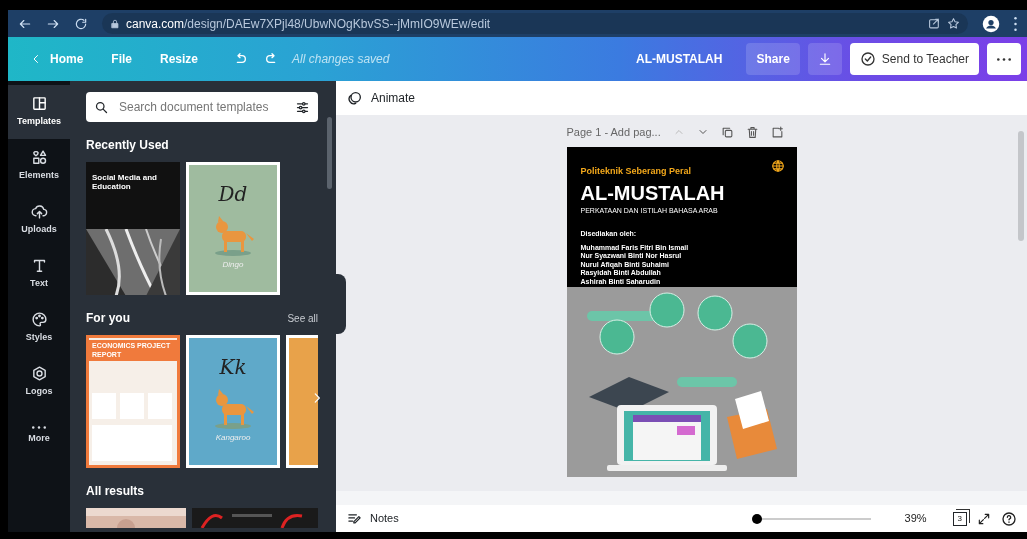 The width and height of the screenshot is (1027, 539). What do you see at coordinates (681, 498) in the screenshot?
I see `horizontal-scrollbar` at bounding box center [681, 498].